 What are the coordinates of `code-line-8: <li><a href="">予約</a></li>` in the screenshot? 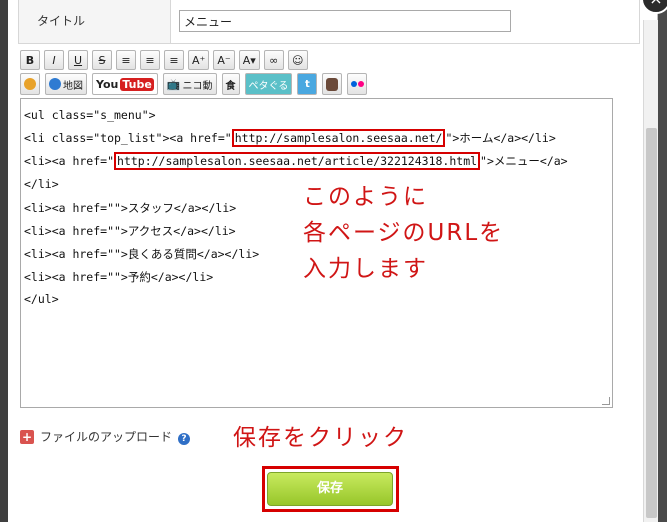 It's located at (119, 277).